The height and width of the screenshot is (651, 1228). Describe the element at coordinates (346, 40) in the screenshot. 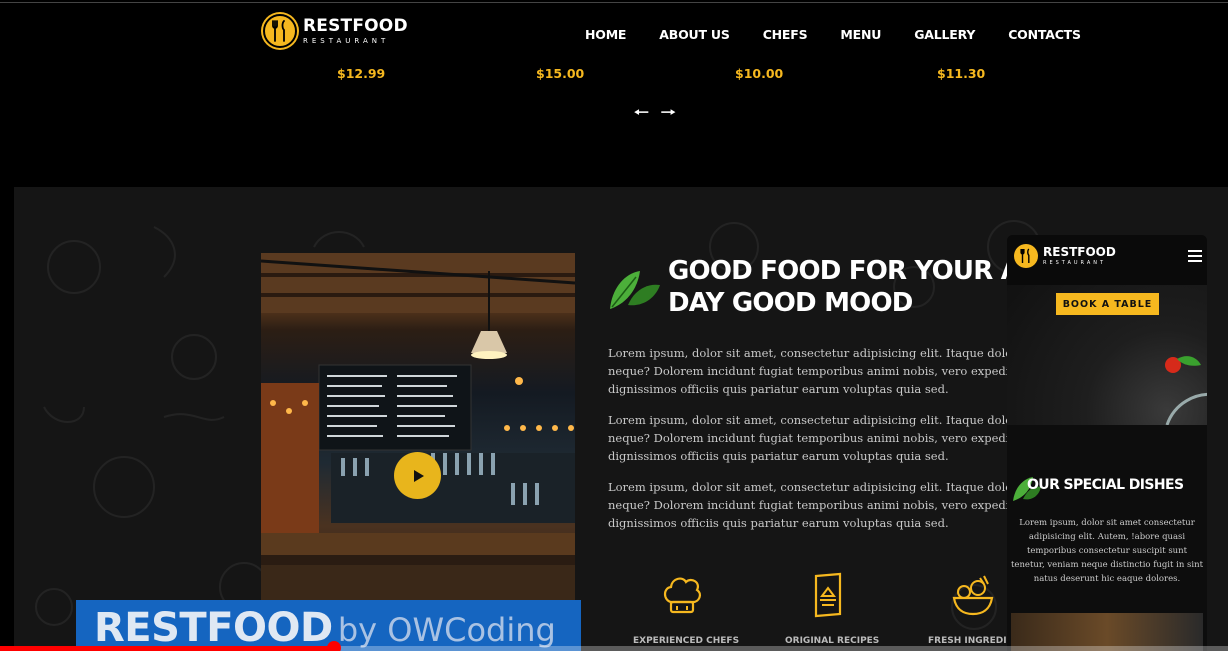

I see `logo-subtitle: RESTAURANT` at that location.